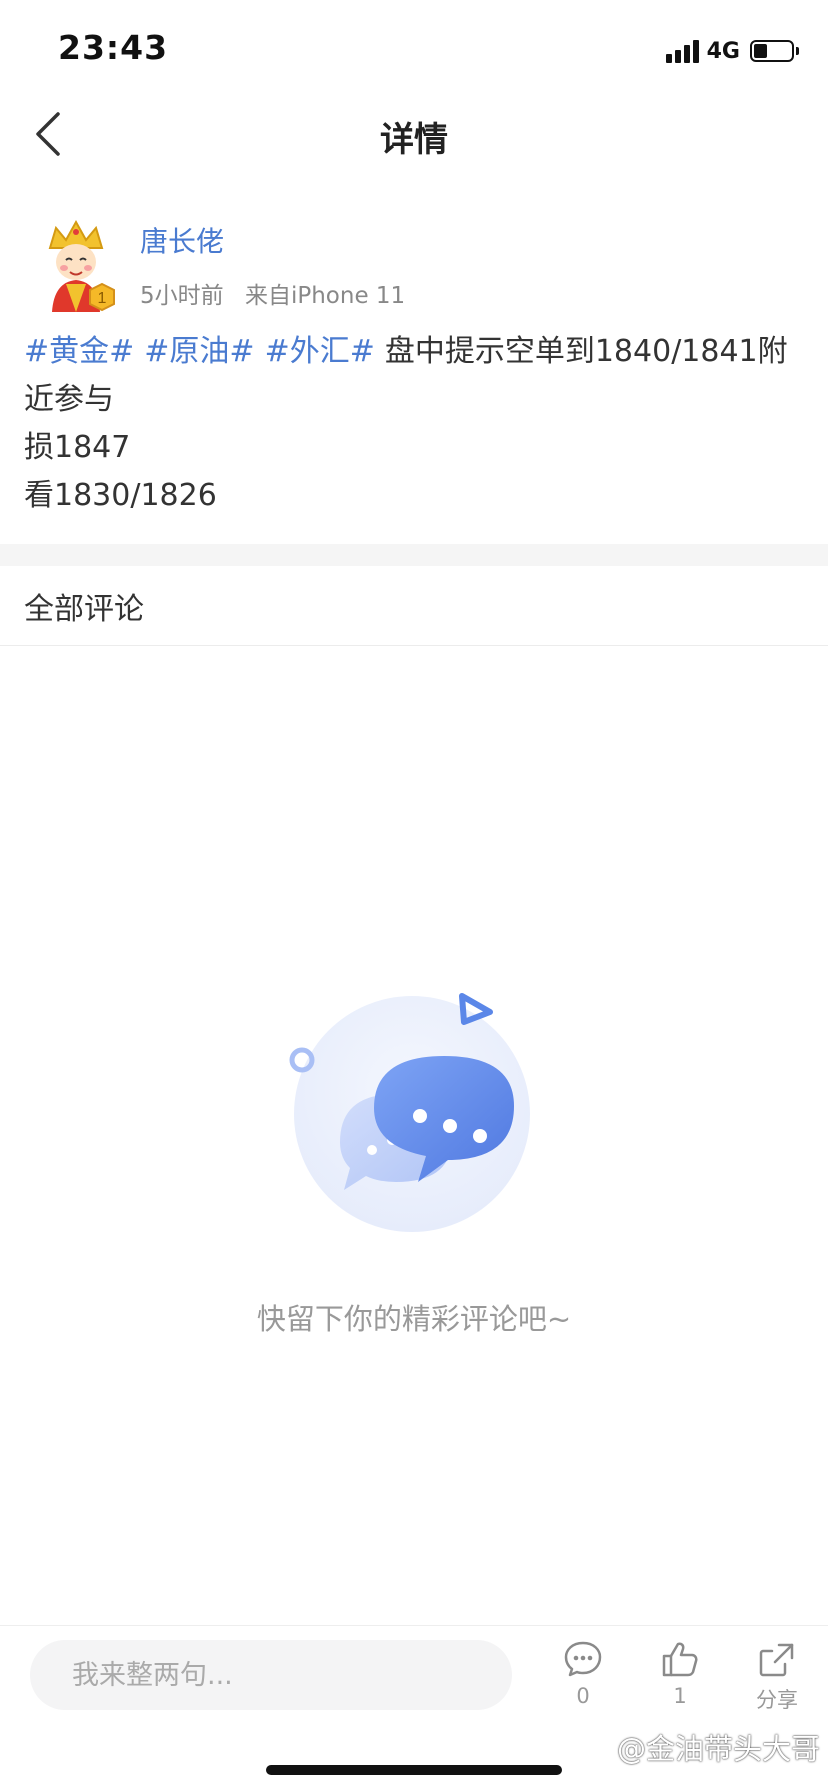  I want to click on status-indicators: 4G, so click(731, 51).